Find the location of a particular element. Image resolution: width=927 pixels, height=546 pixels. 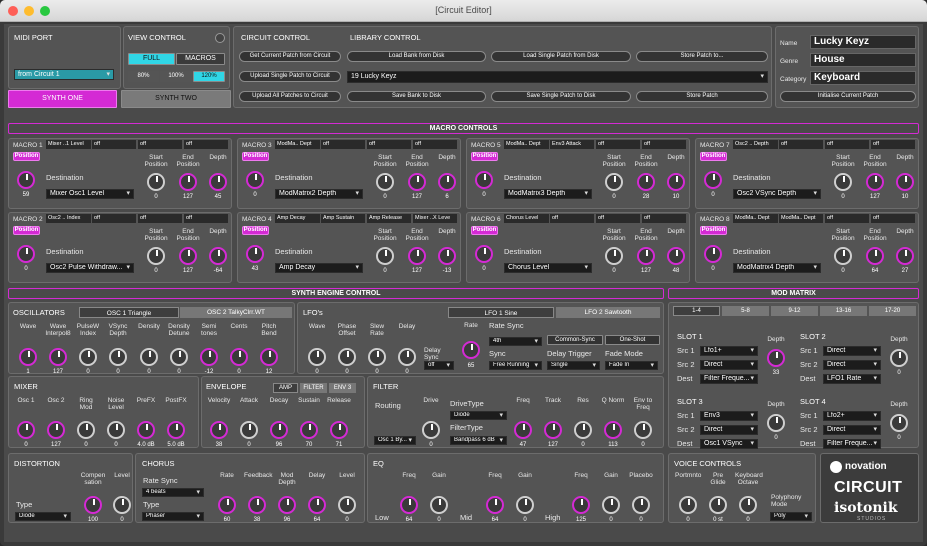

macro-slot-field: Env3 Attack is located at coordinates (572, 144).